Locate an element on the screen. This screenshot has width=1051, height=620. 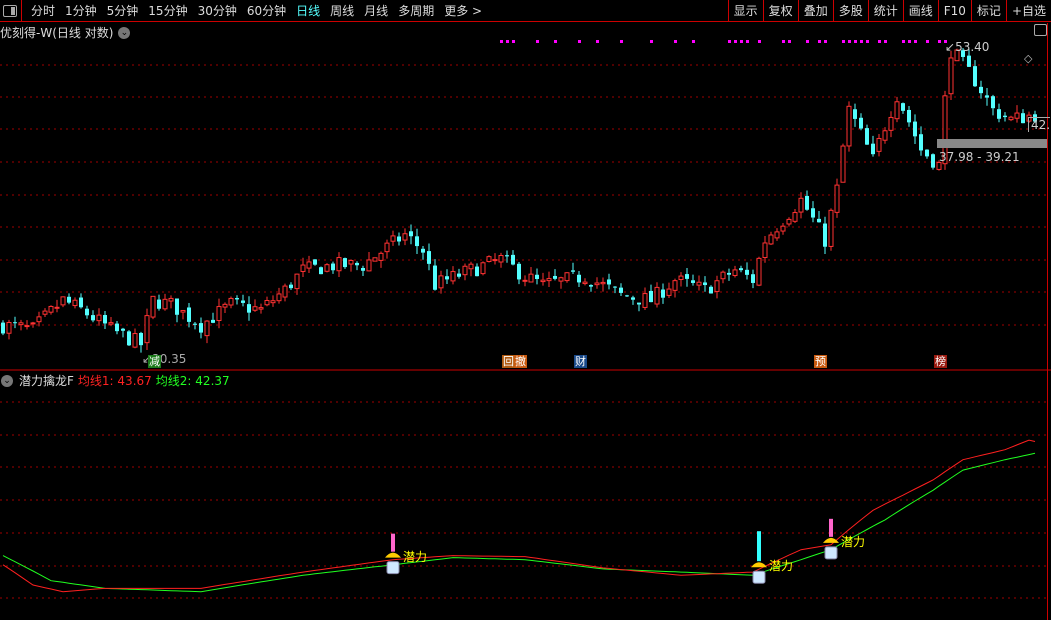
indicator-name: 潜力擒龙F is located at coordinates (46, 380).